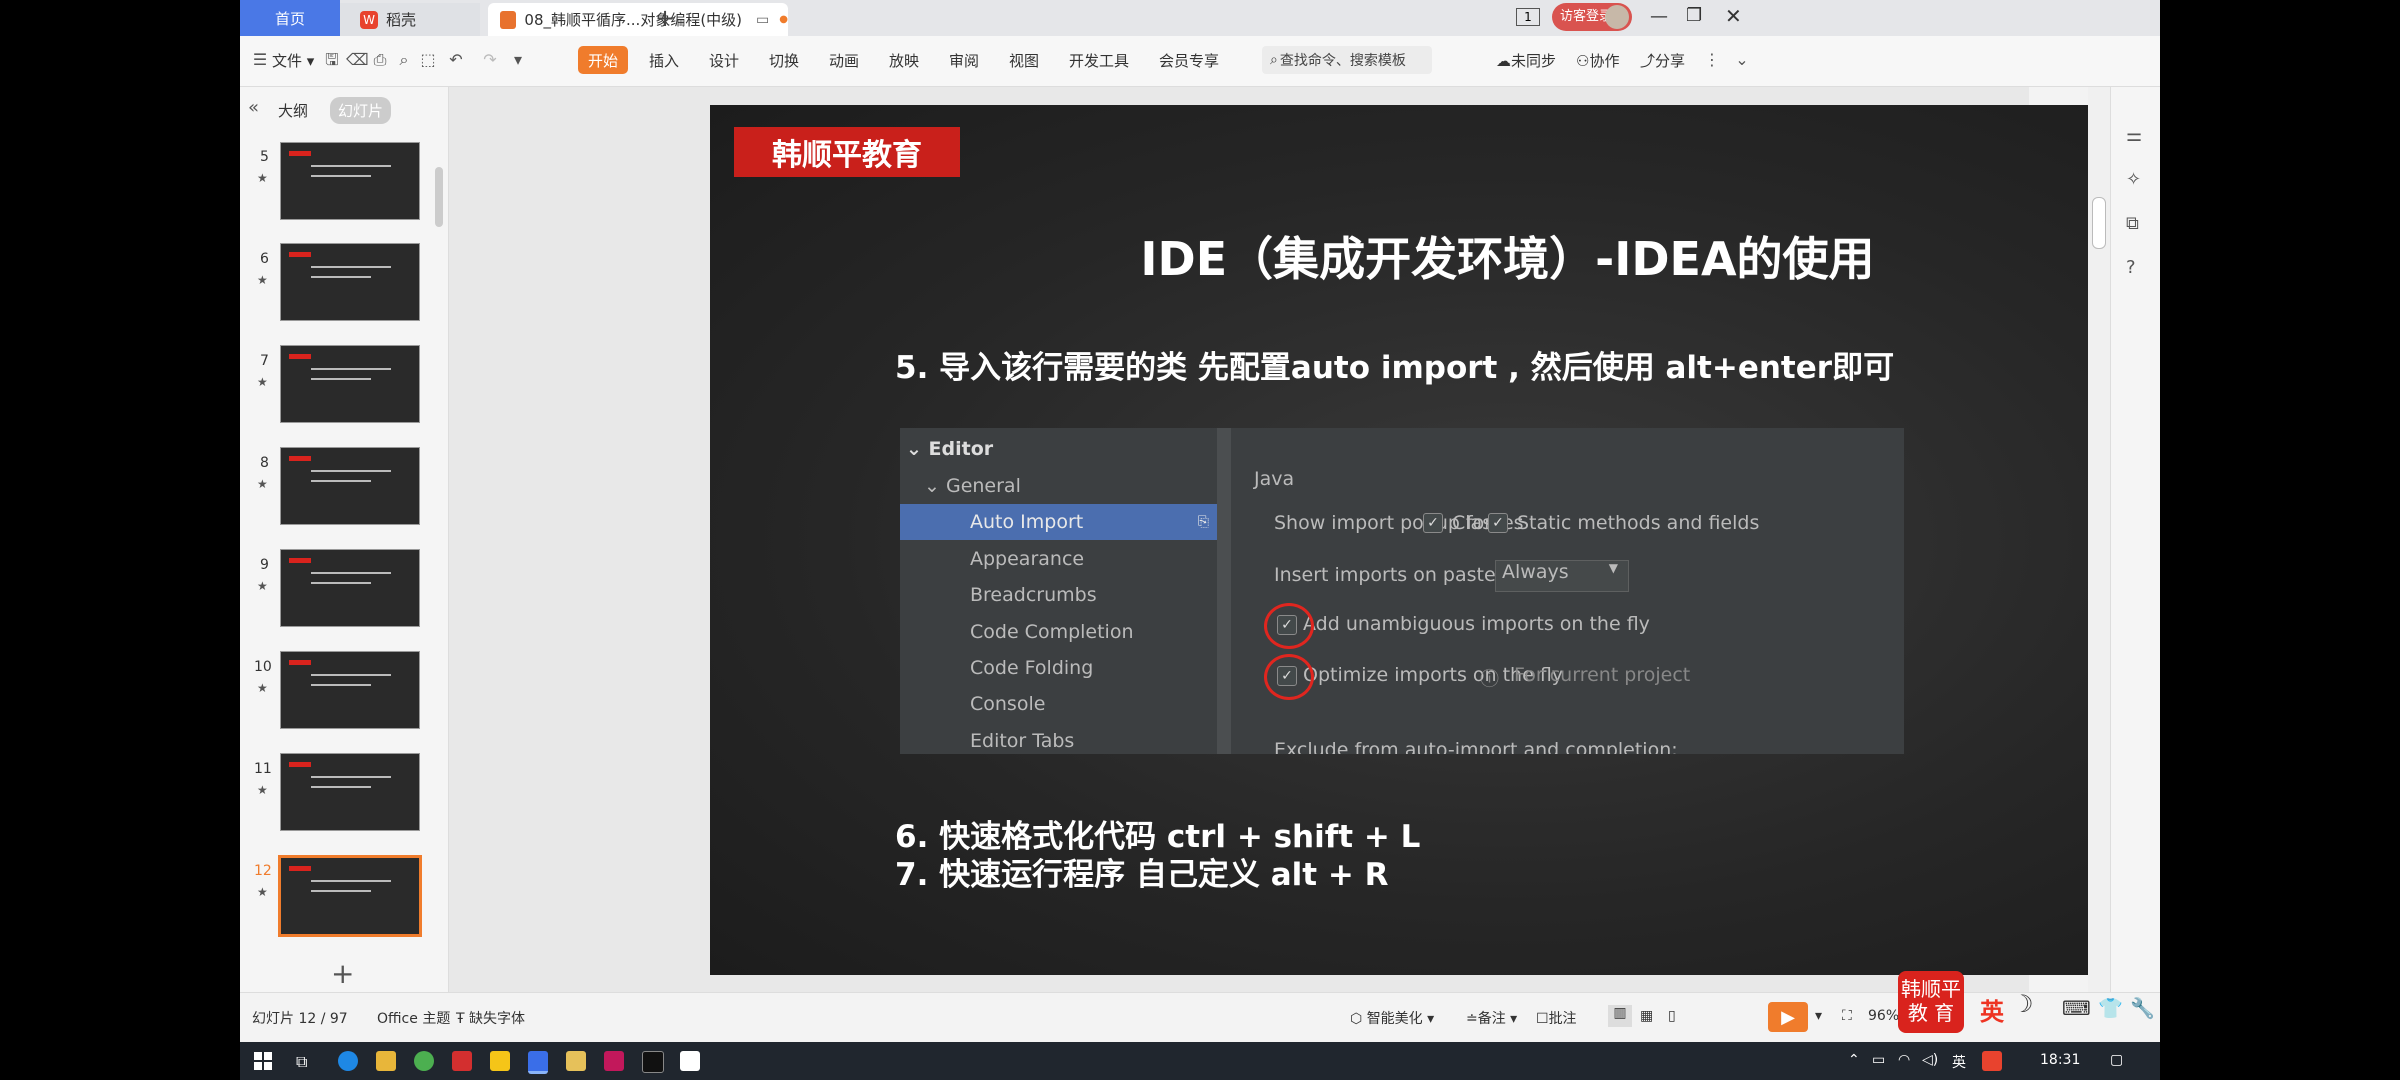  Describe the element at coordinates (1392, 1018) in the screenshot. I see `beautify-button: ⬡ 智能美化 ▾` at that location.